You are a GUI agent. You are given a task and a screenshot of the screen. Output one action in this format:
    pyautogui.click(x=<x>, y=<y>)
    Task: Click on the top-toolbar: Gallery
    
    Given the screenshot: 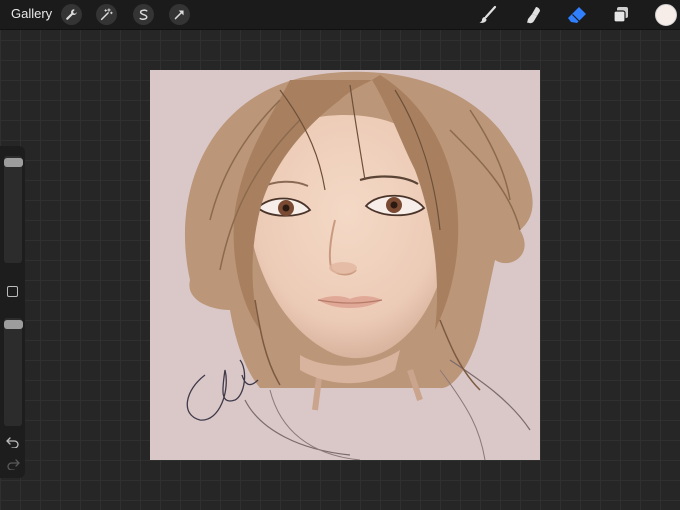 What is the action you would take?
    pyautogui.click(x=340, y=15)
    